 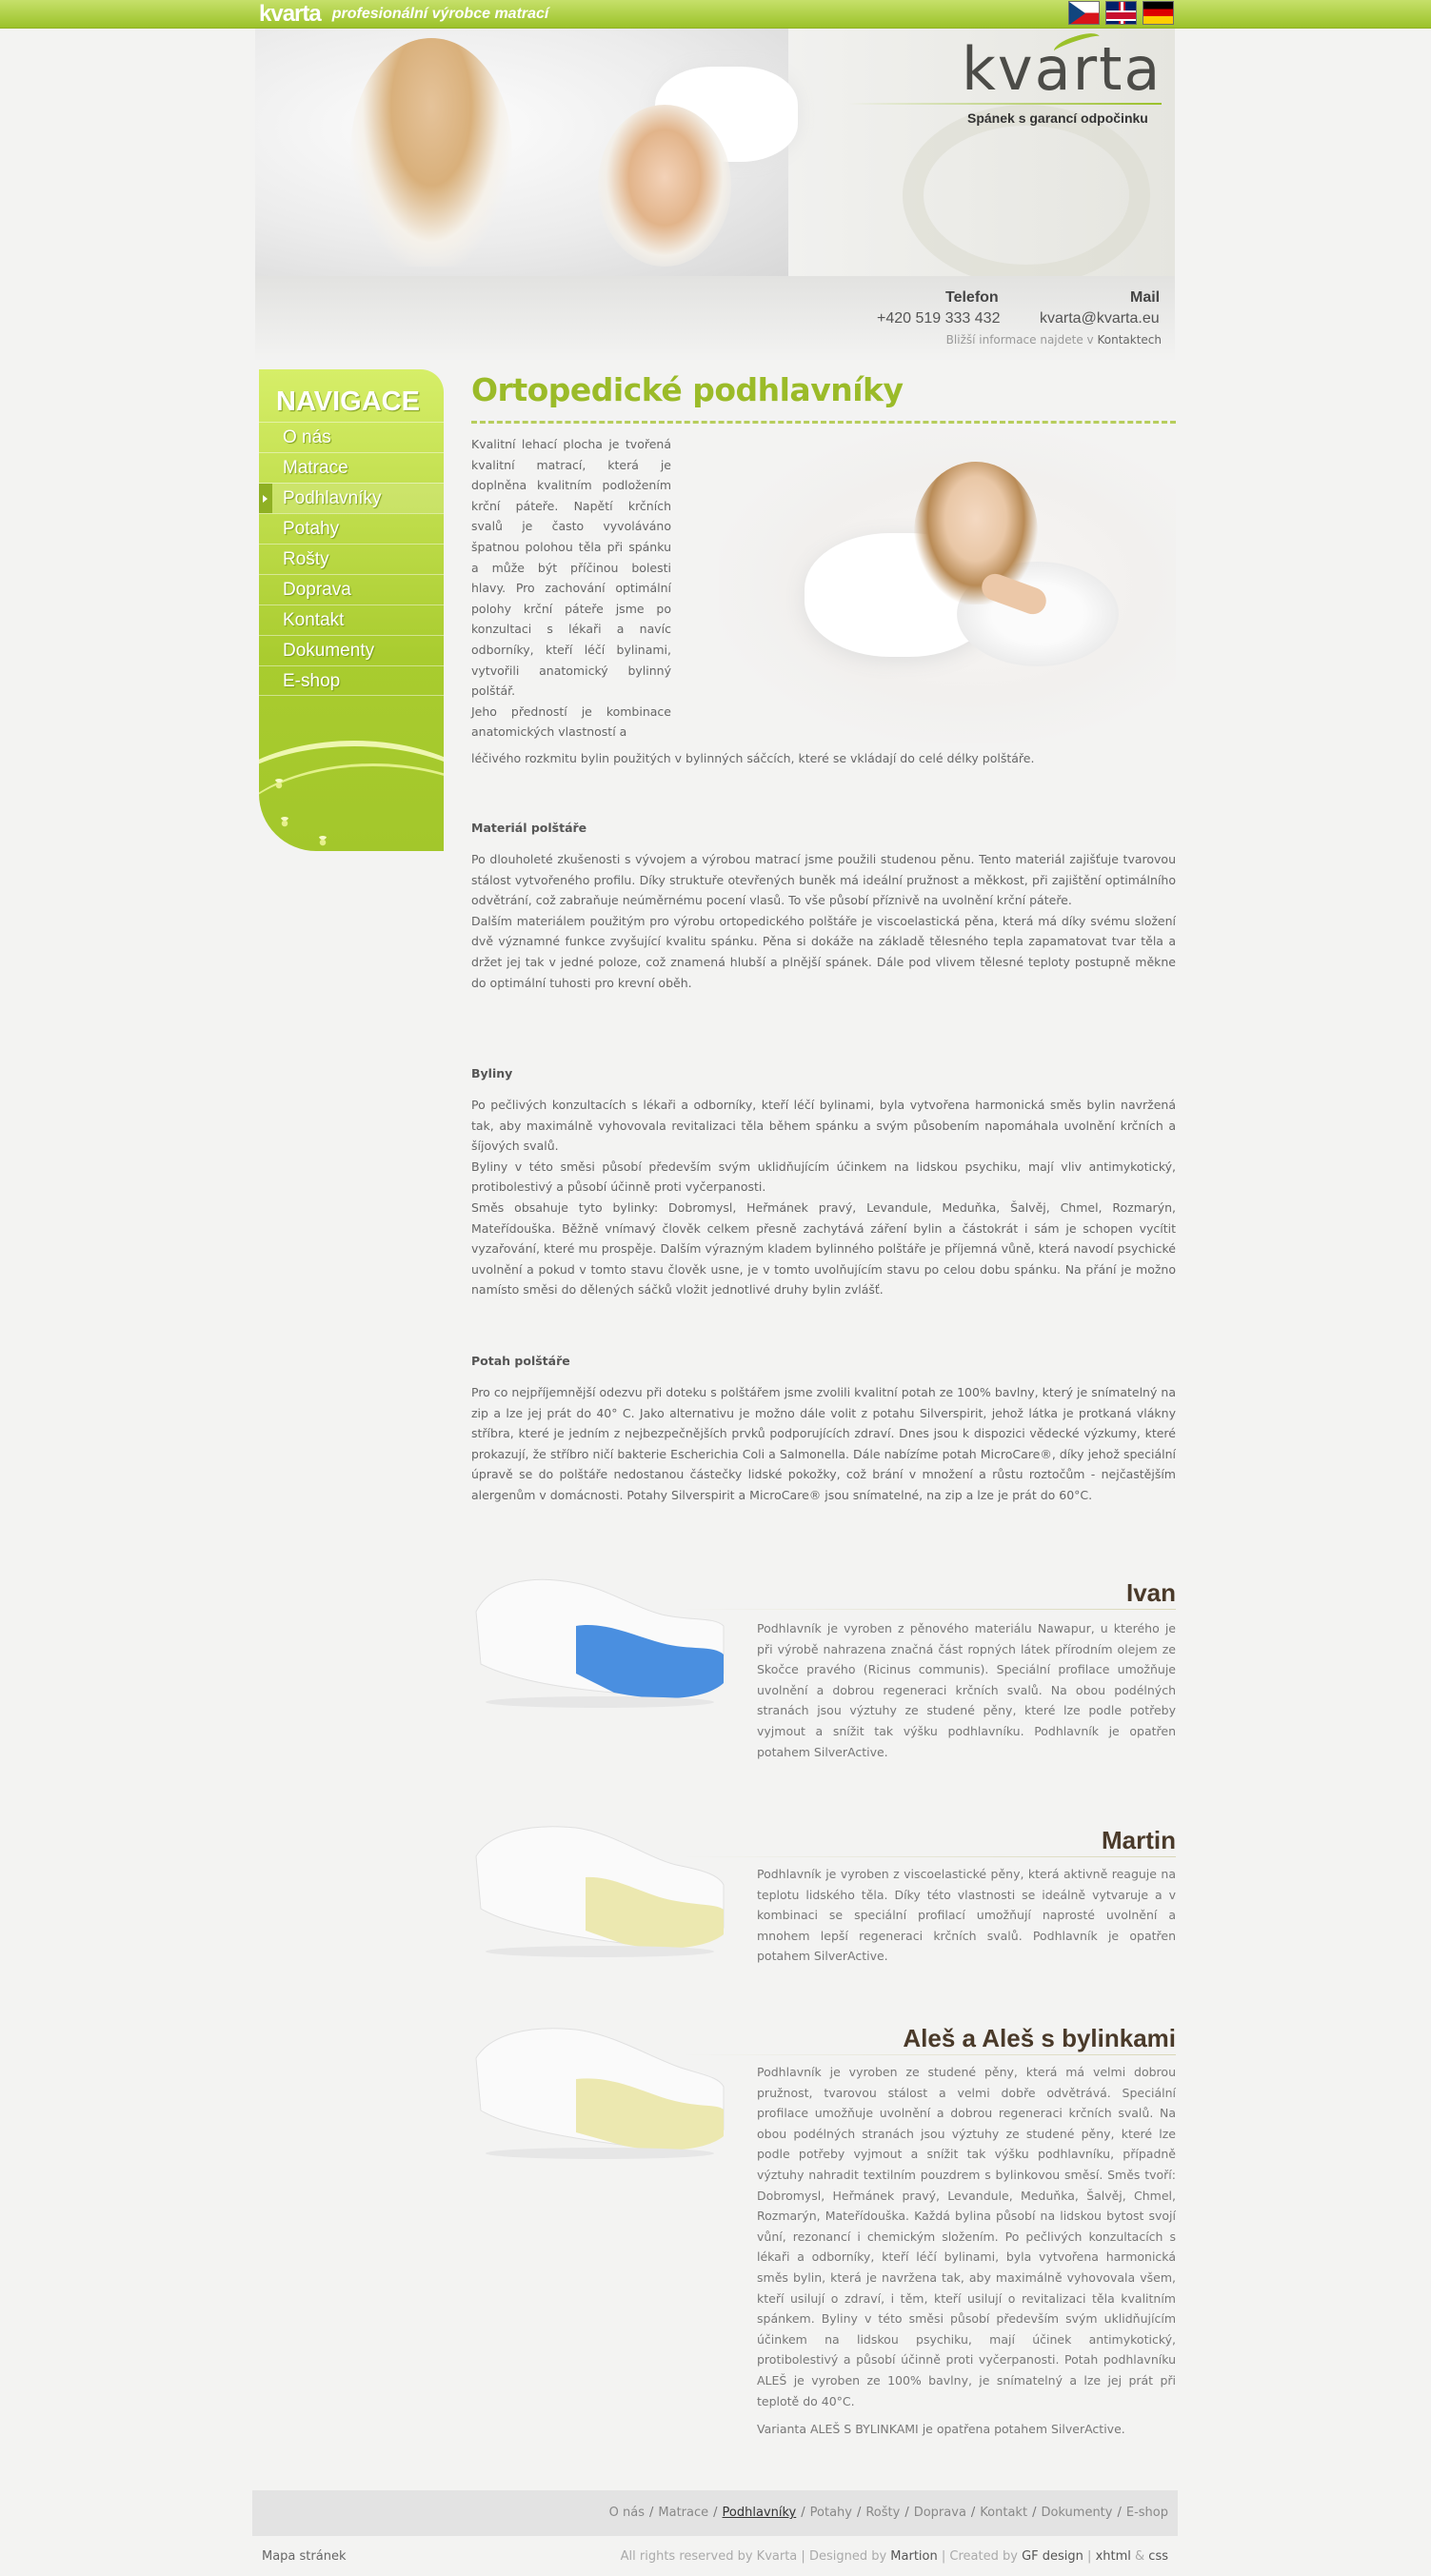 I want to click on uk-flag-icon, so click(x=1121, y=13).